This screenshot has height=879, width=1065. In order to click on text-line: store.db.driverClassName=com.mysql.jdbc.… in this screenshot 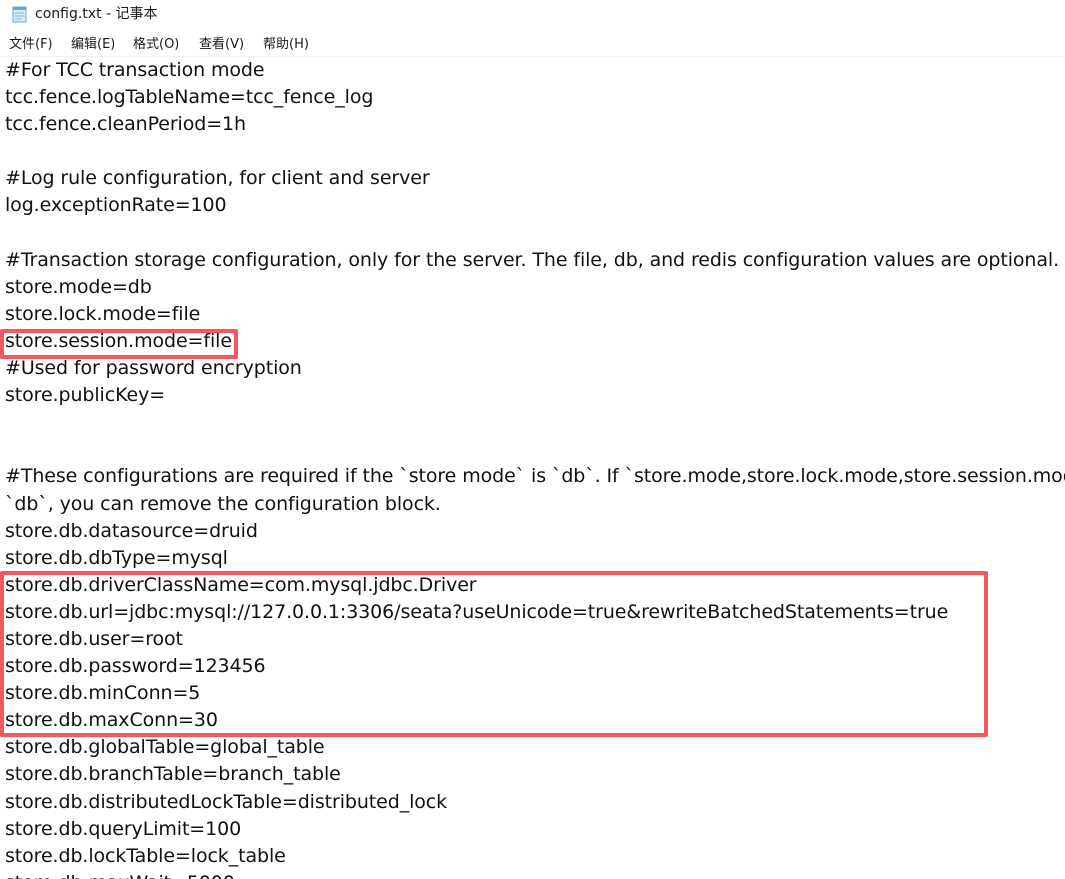, I will do `click(241, 584)`.